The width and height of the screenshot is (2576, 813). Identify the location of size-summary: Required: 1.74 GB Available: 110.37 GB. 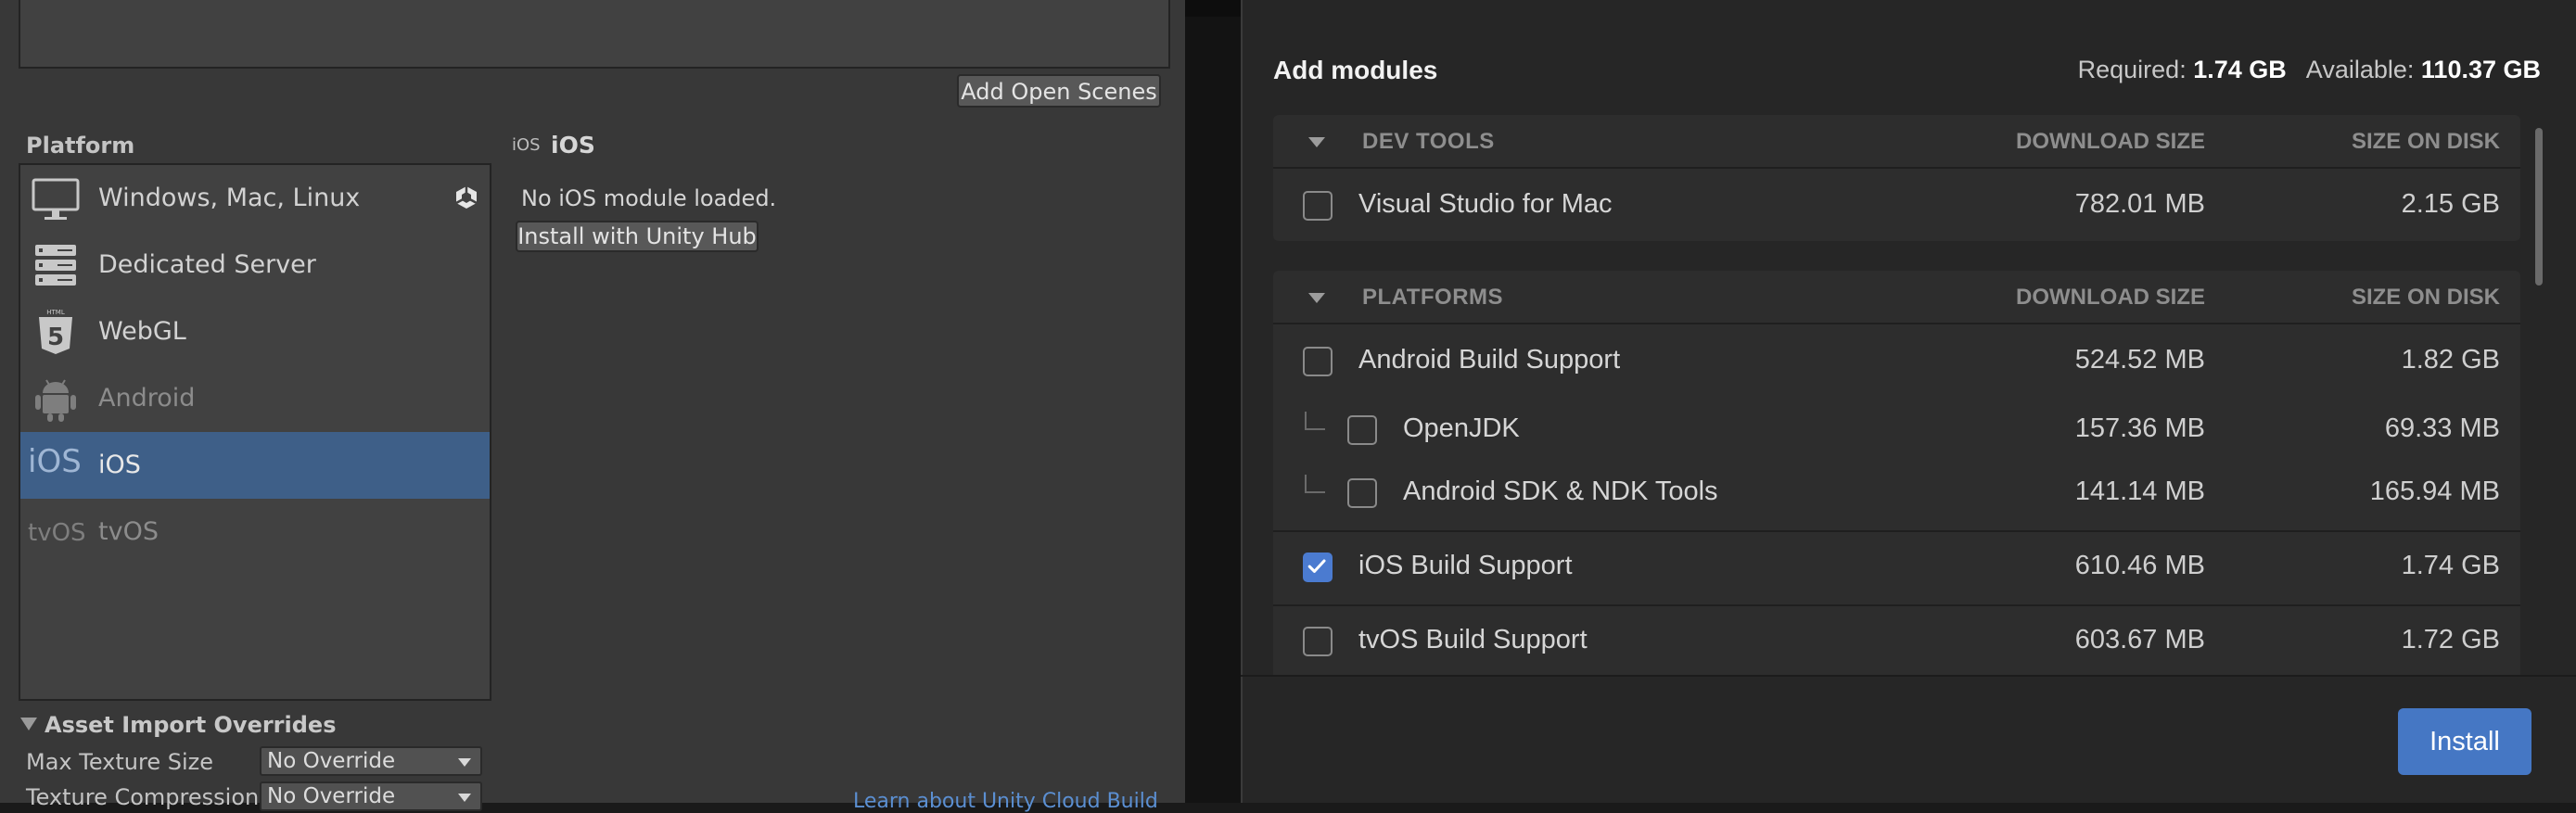
(2310, 70).